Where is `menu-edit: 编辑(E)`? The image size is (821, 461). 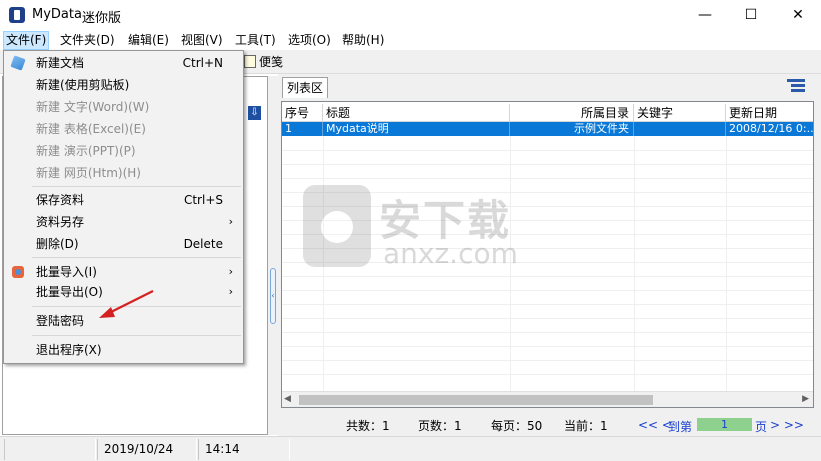 menu-edit: 编辑(E) is located at coordinates (148, 40).